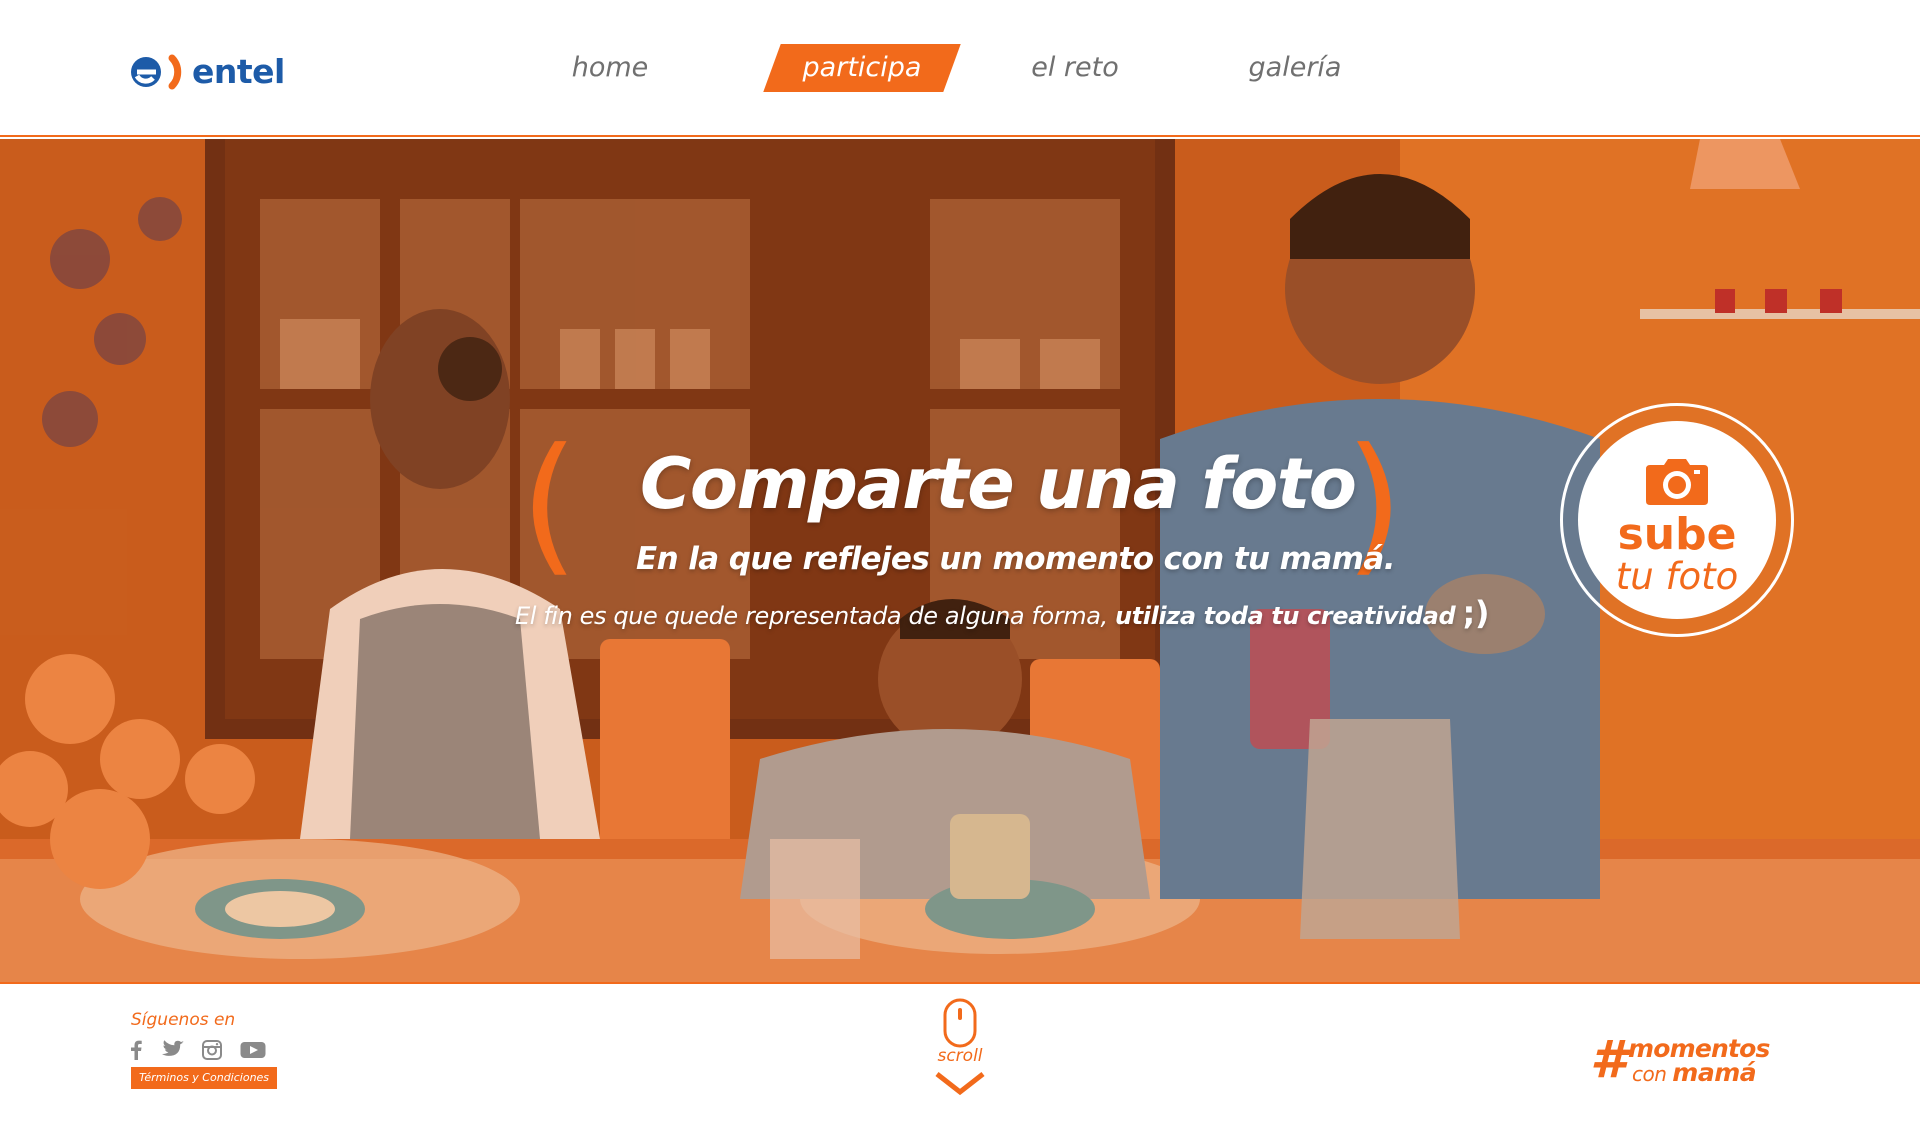 Image resolution: width=1920 pixels, height=1128 pixels. I want to click on site-header: entel home participa el reto galería, so click(960, 68).